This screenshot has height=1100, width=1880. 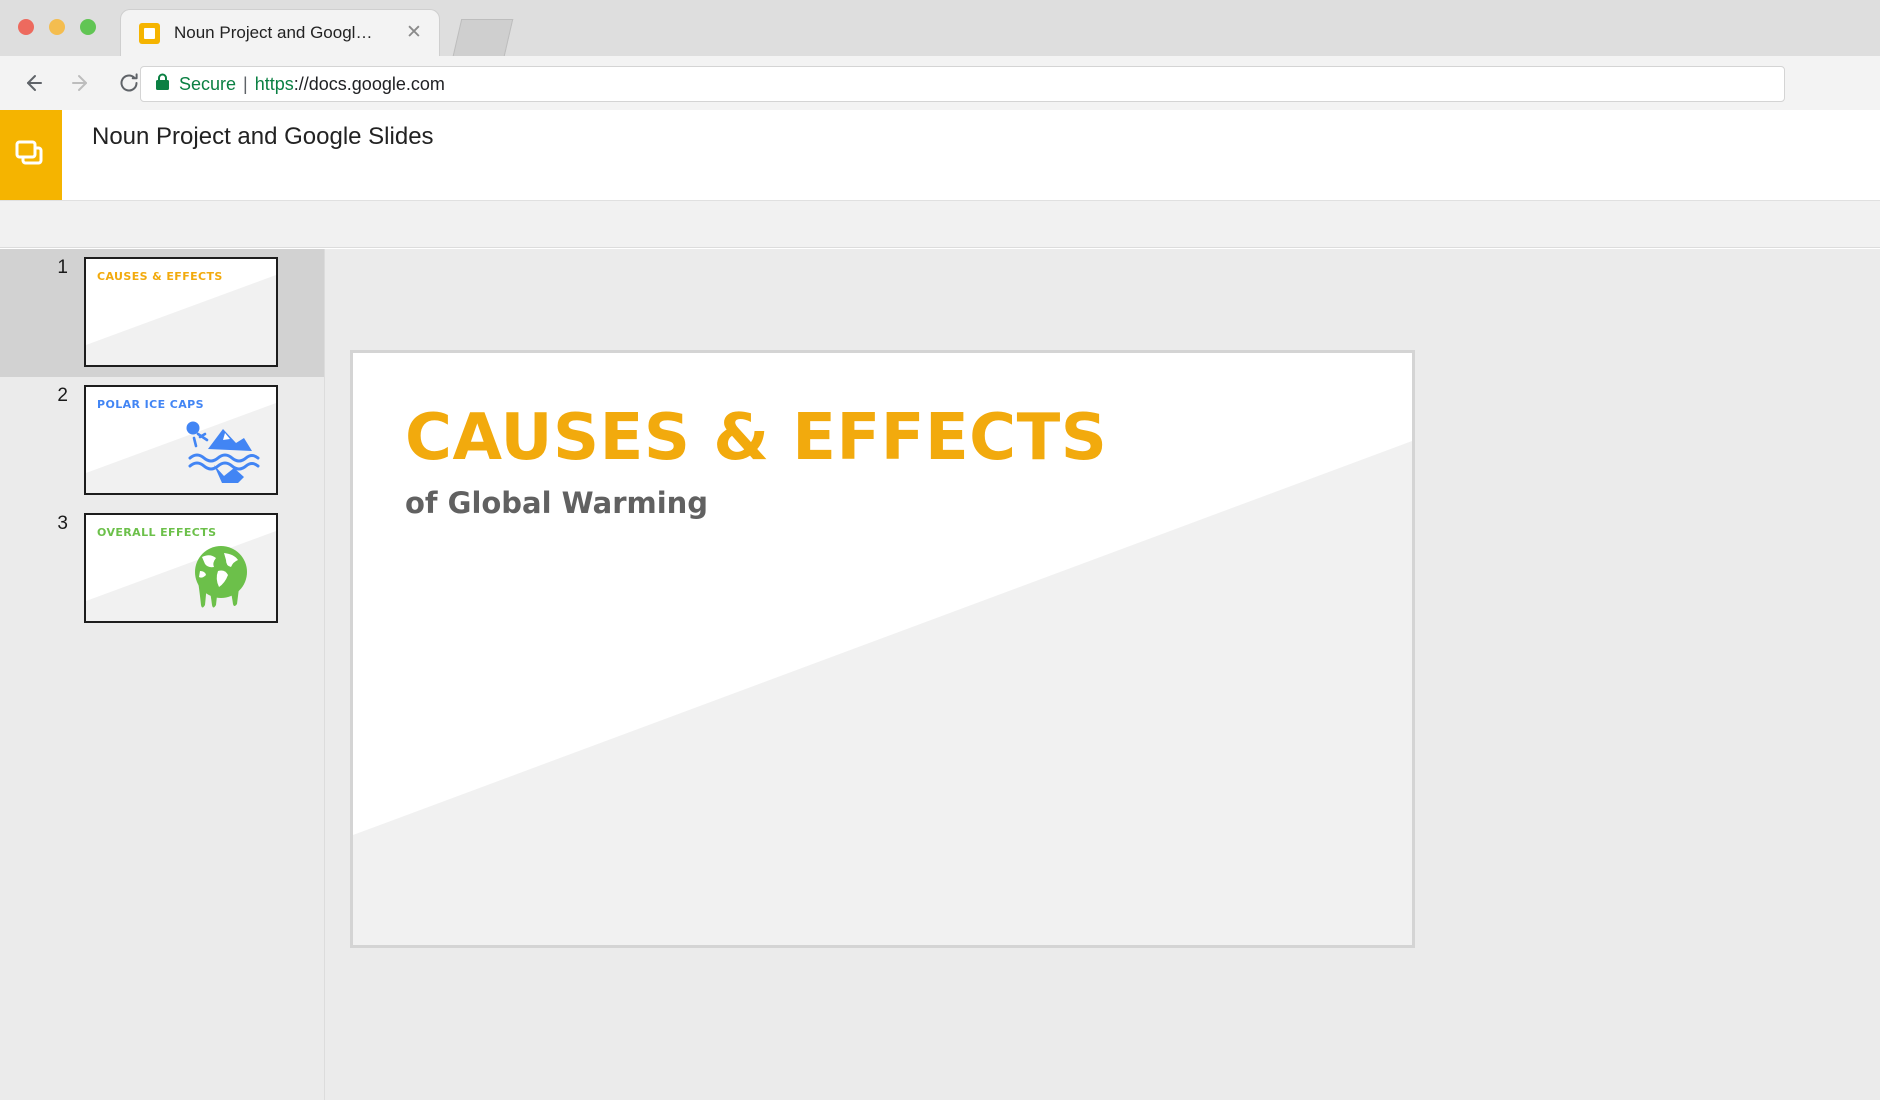 What do you see at coordinates (483, 37) in the screenshot?
I see `browser-tab-inactive` at bounding box center [483, 37].